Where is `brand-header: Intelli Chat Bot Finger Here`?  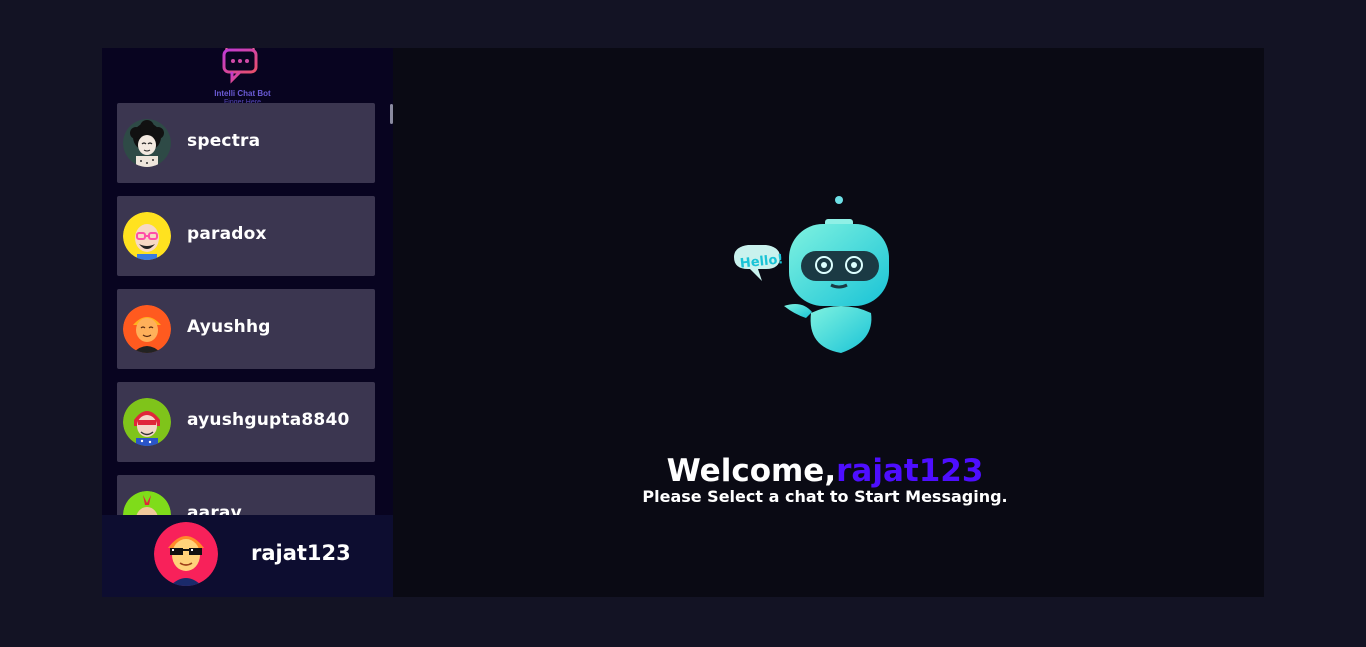 brand-header: Intelli Chat Bot Finger Here is located at coordinates (247, 77).